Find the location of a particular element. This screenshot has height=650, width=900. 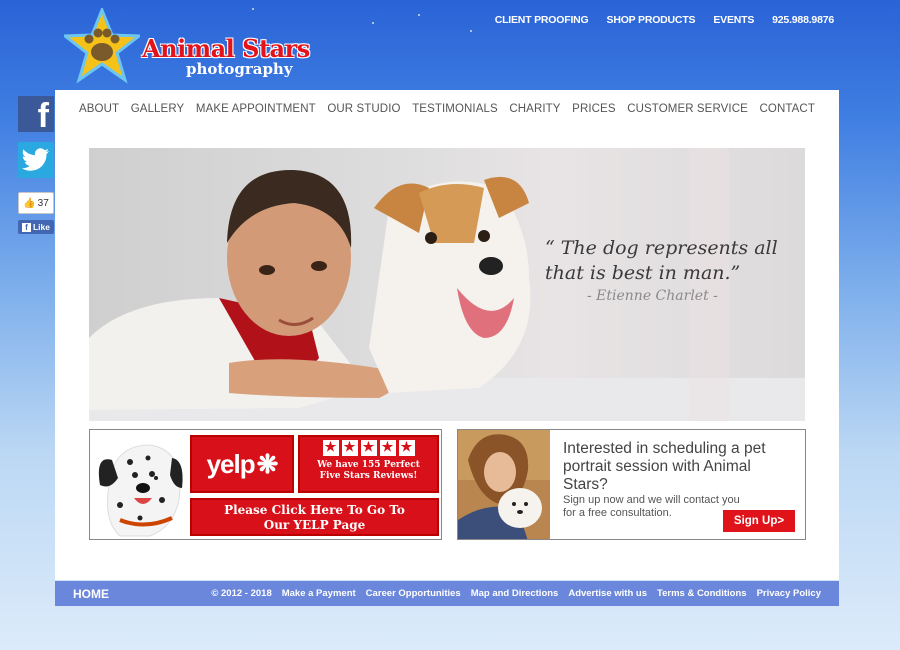

like-label: Like is located at coordinates (41, 227).